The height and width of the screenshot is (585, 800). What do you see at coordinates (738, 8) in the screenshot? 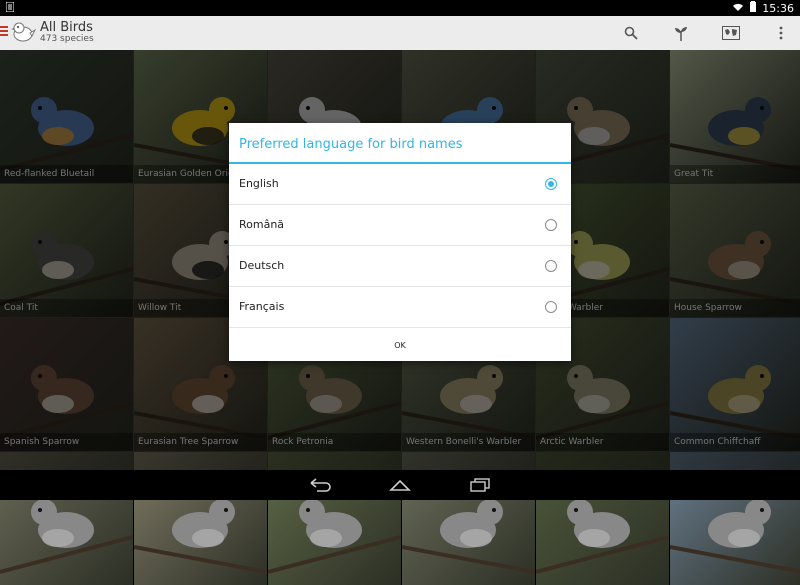
I see `wifi-icon` at bounding box center [738, 8].